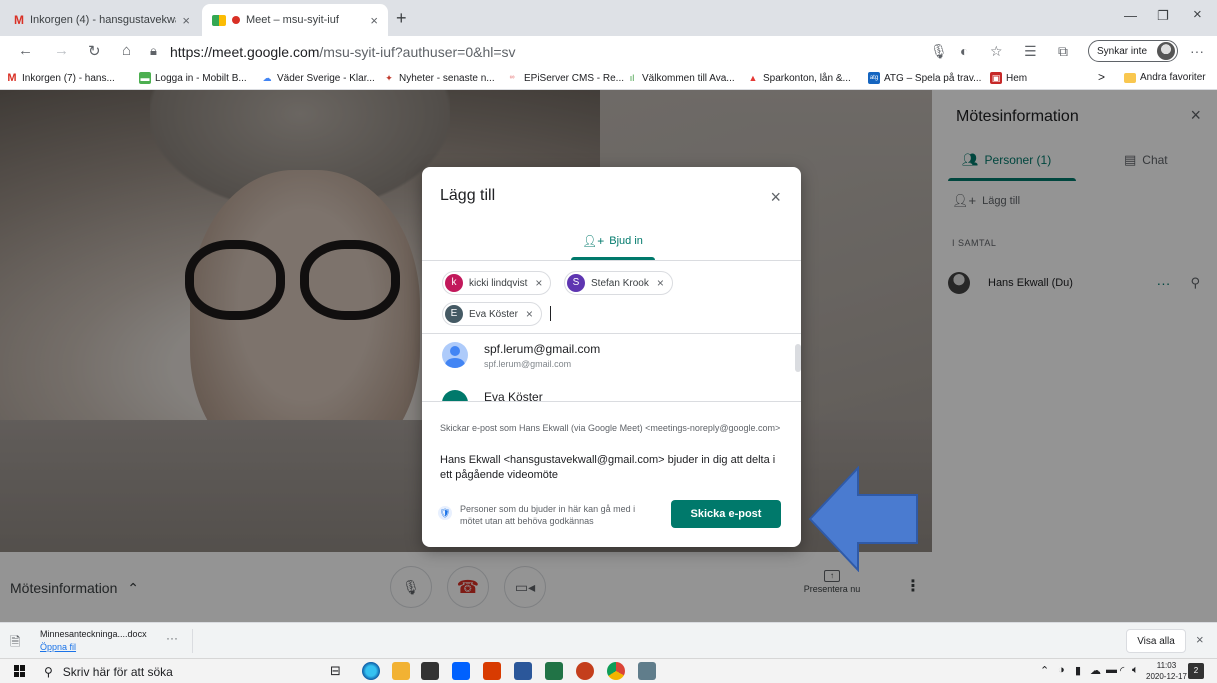  I want to click on chip-name: kicki lindqvist, so click(498, 283).